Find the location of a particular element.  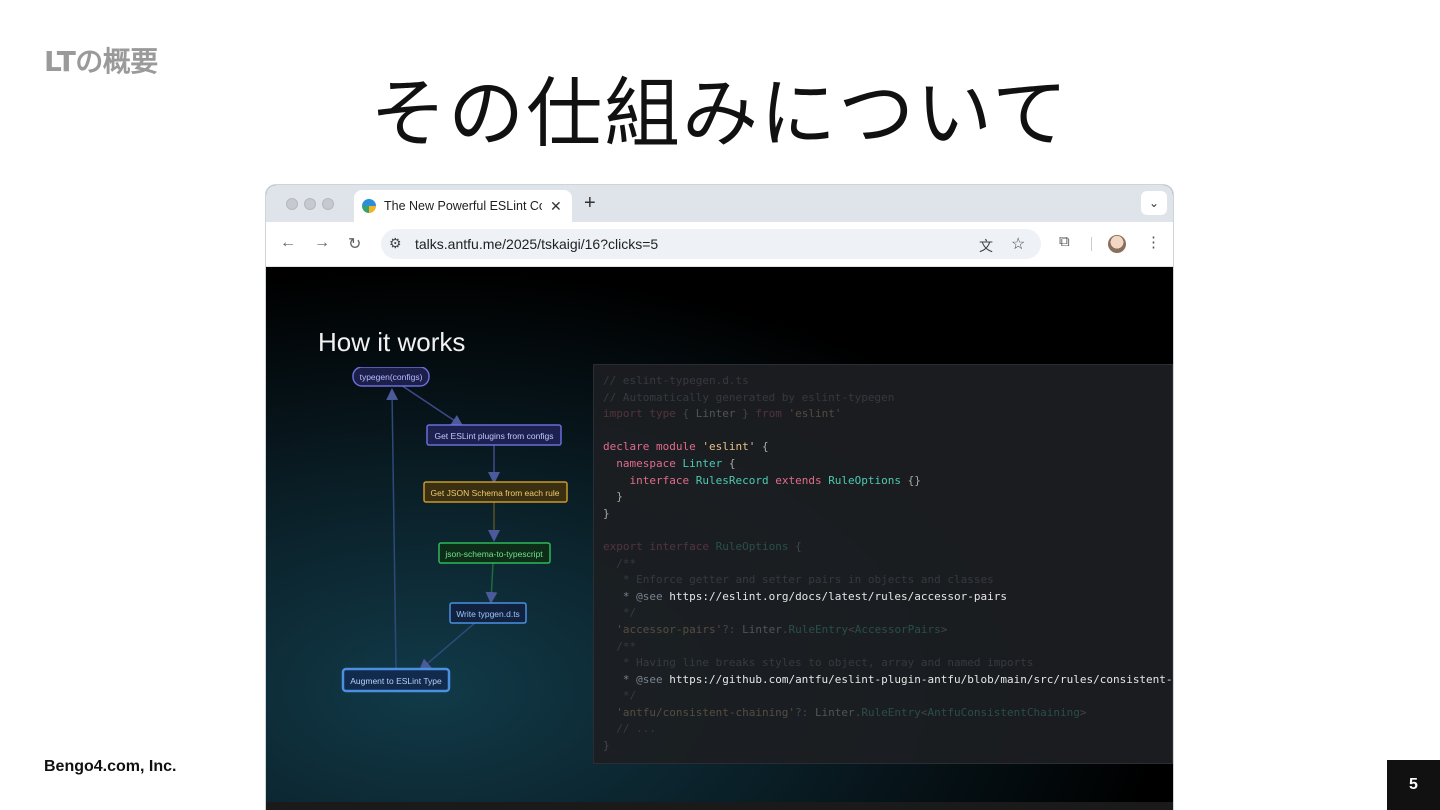

new-tab-button: + is located at coordinates (590, 203).